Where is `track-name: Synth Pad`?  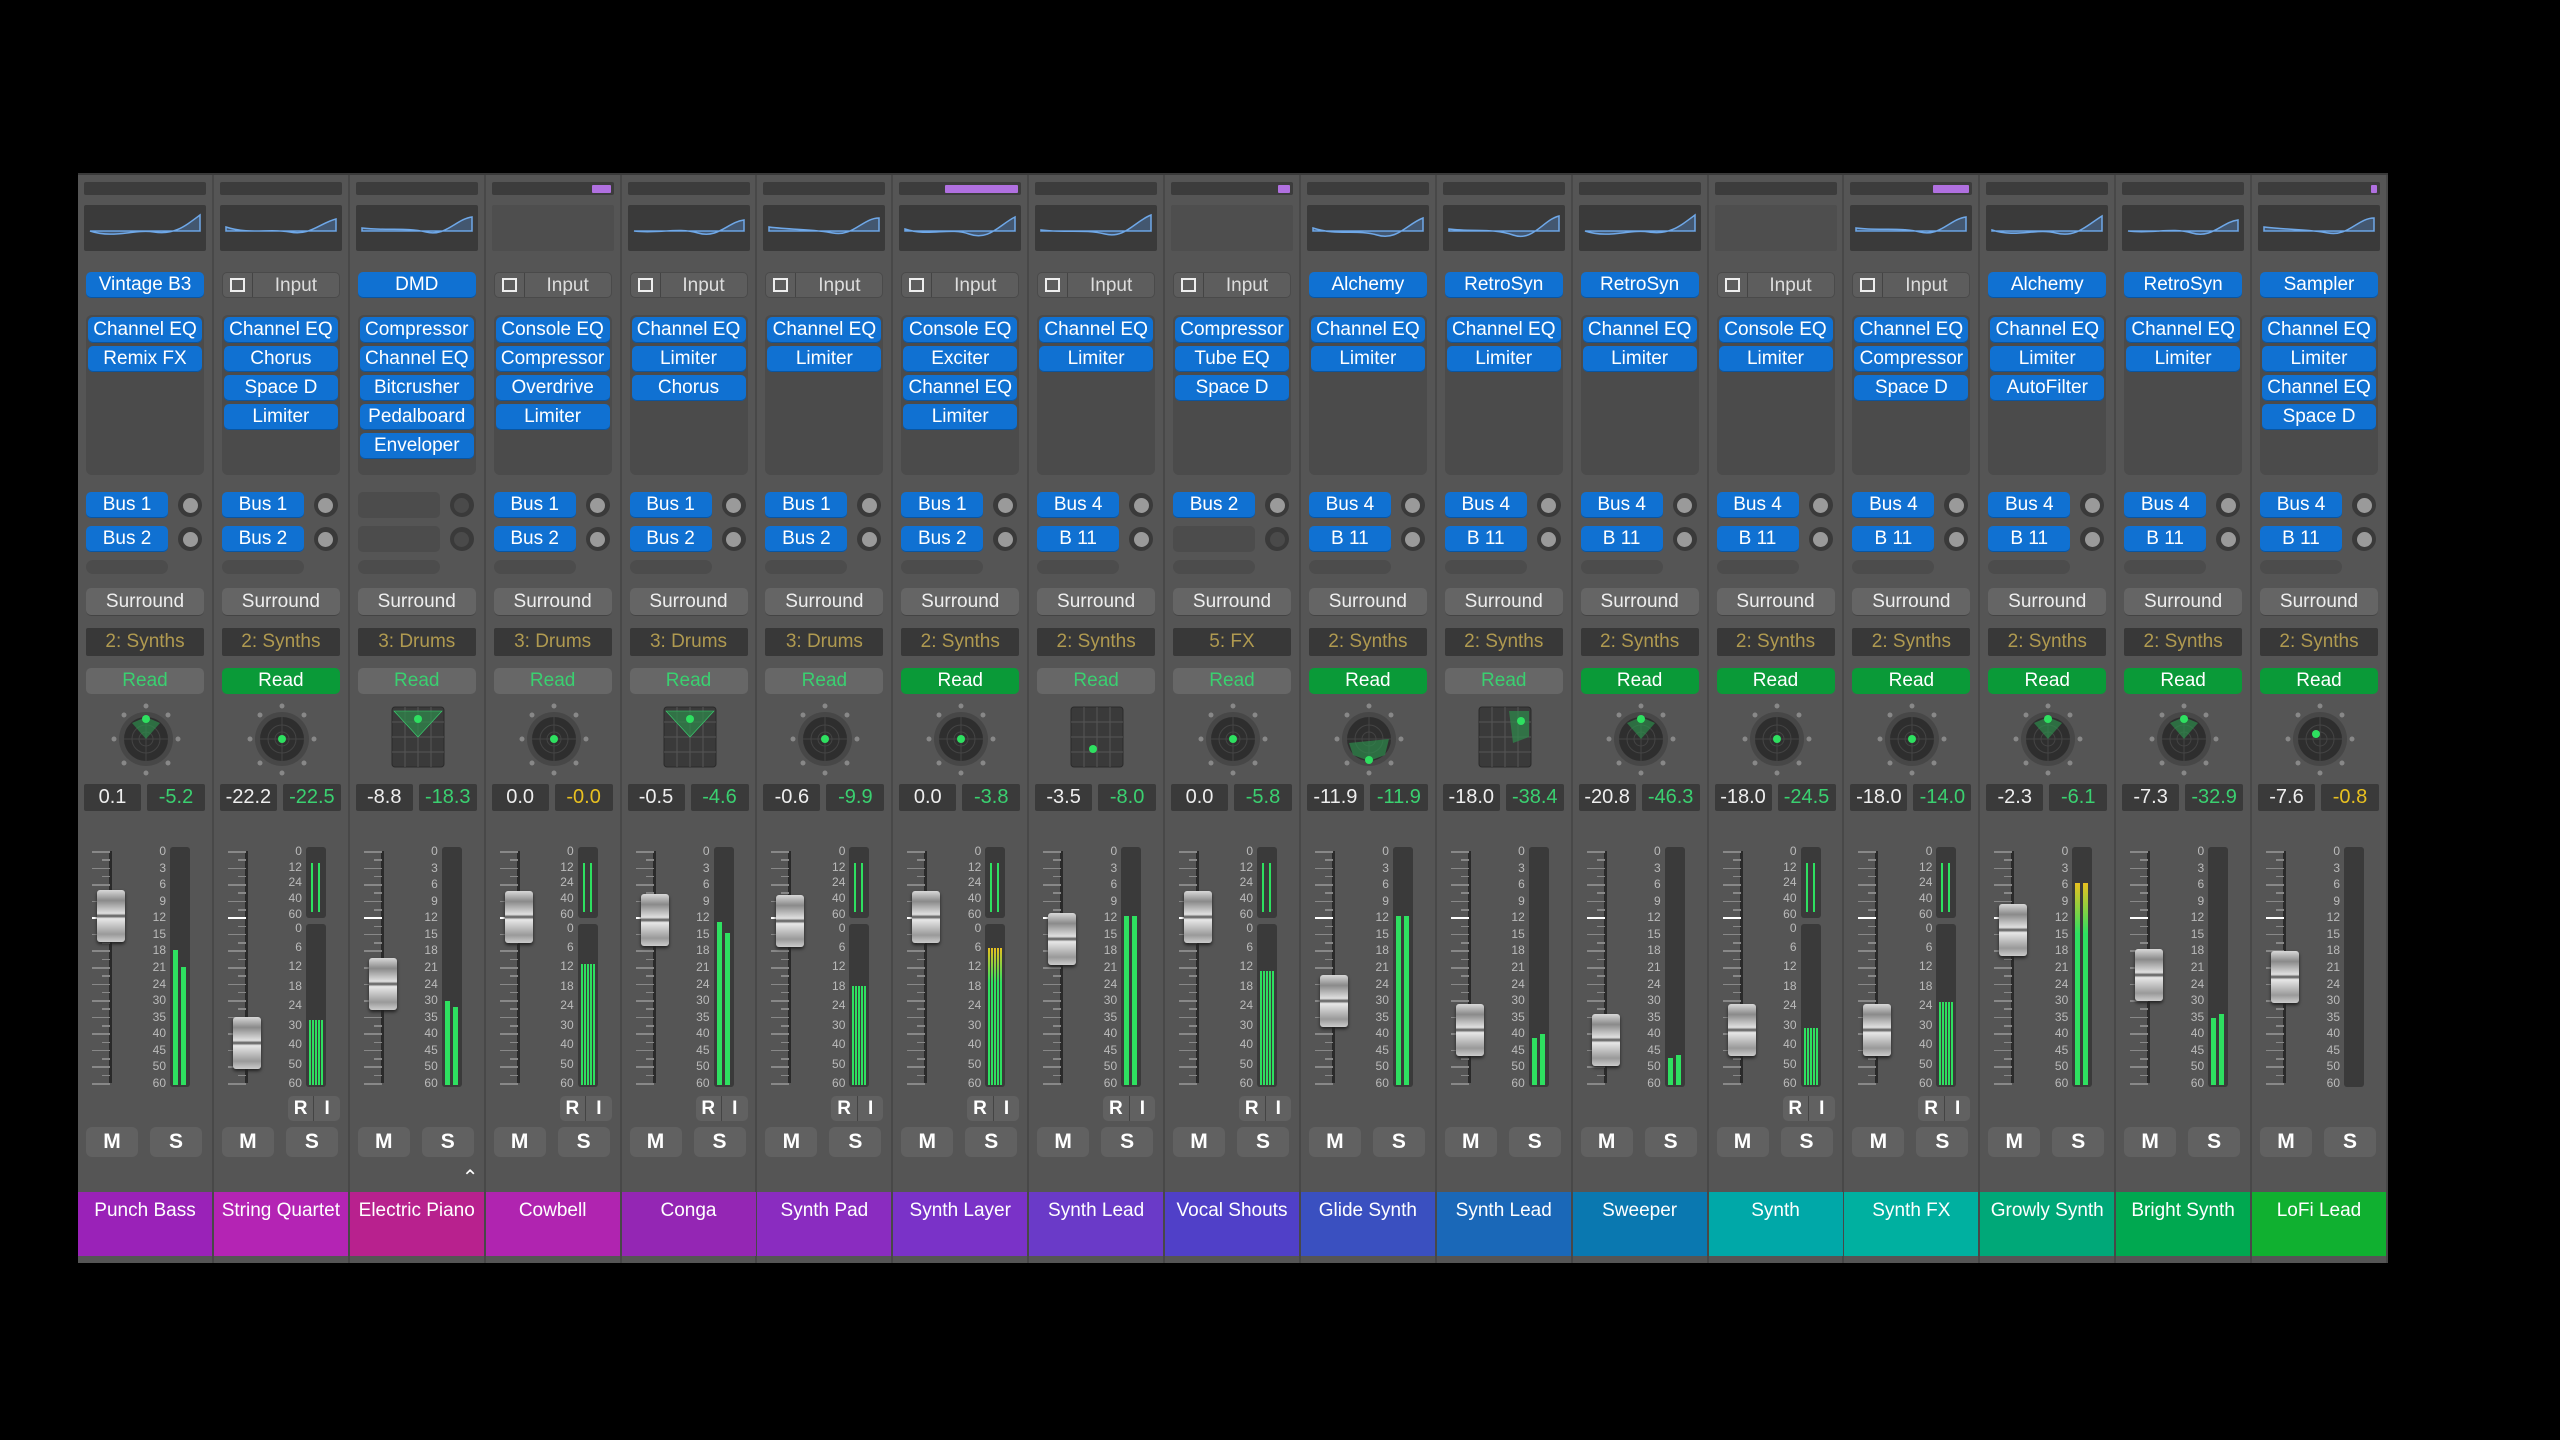
track-name: Synth Pad is located at coordinates (824, 1224).